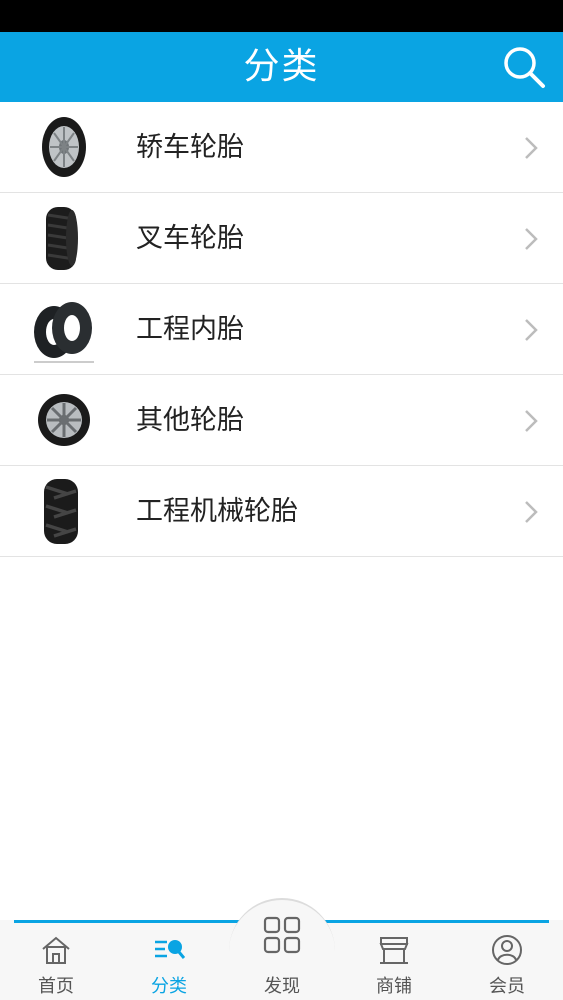  What do you see at coordinates (64, 420) in the screenshot?
I see `wheel-tire-image` at bounding box center [64, 420].